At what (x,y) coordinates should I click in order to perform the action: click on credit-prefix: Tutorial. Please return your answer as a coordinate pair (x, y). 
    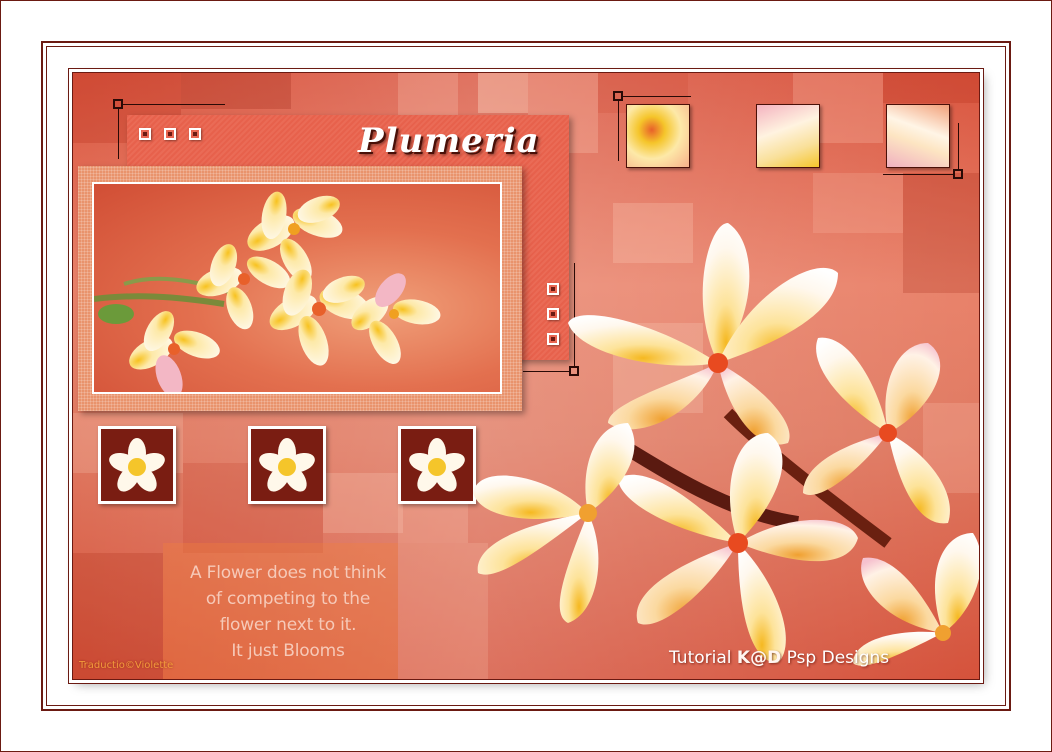
    Looking at the image, I should click on (700, 658).